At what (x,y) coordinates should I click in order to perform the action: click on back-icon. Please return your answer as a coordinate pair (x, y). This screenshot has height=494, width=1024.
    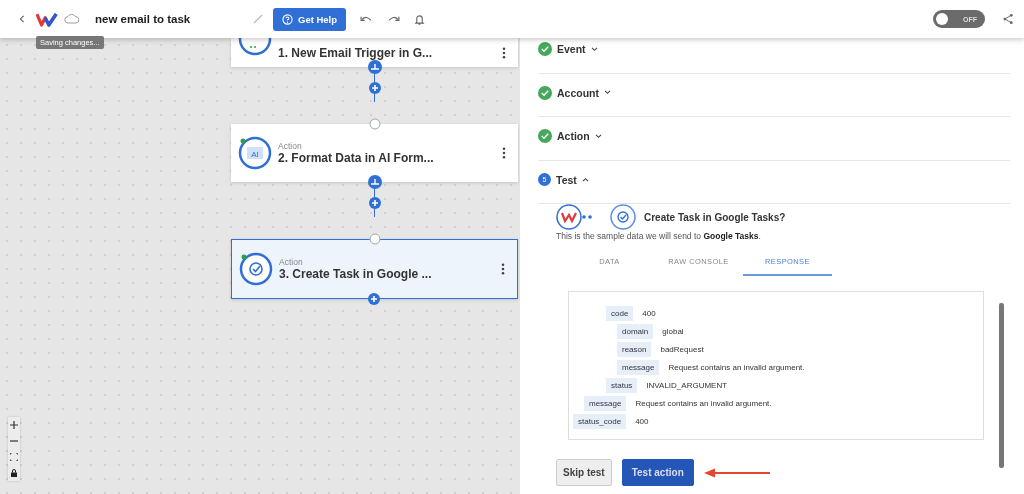
    Looking at the image, I should click on (22, 19).